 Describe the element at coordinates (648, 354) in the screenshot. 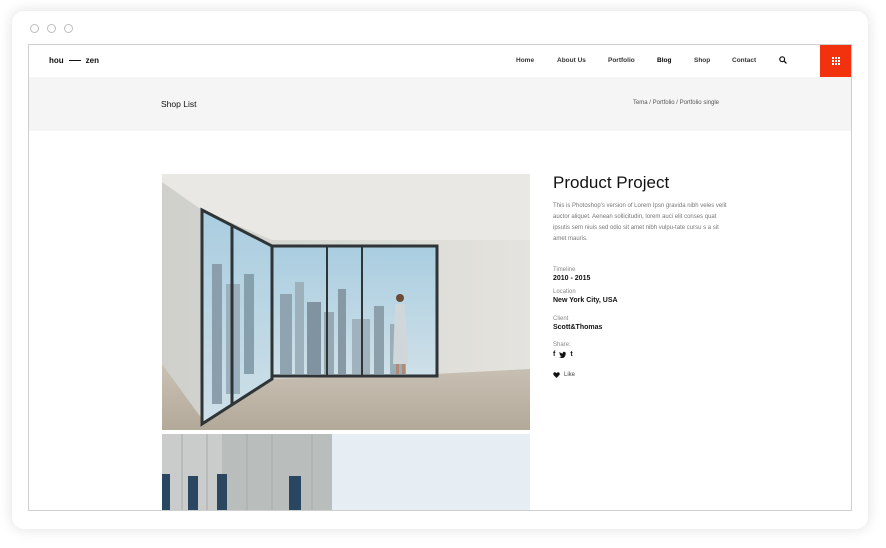

I see `share-icons: f t` at that location.